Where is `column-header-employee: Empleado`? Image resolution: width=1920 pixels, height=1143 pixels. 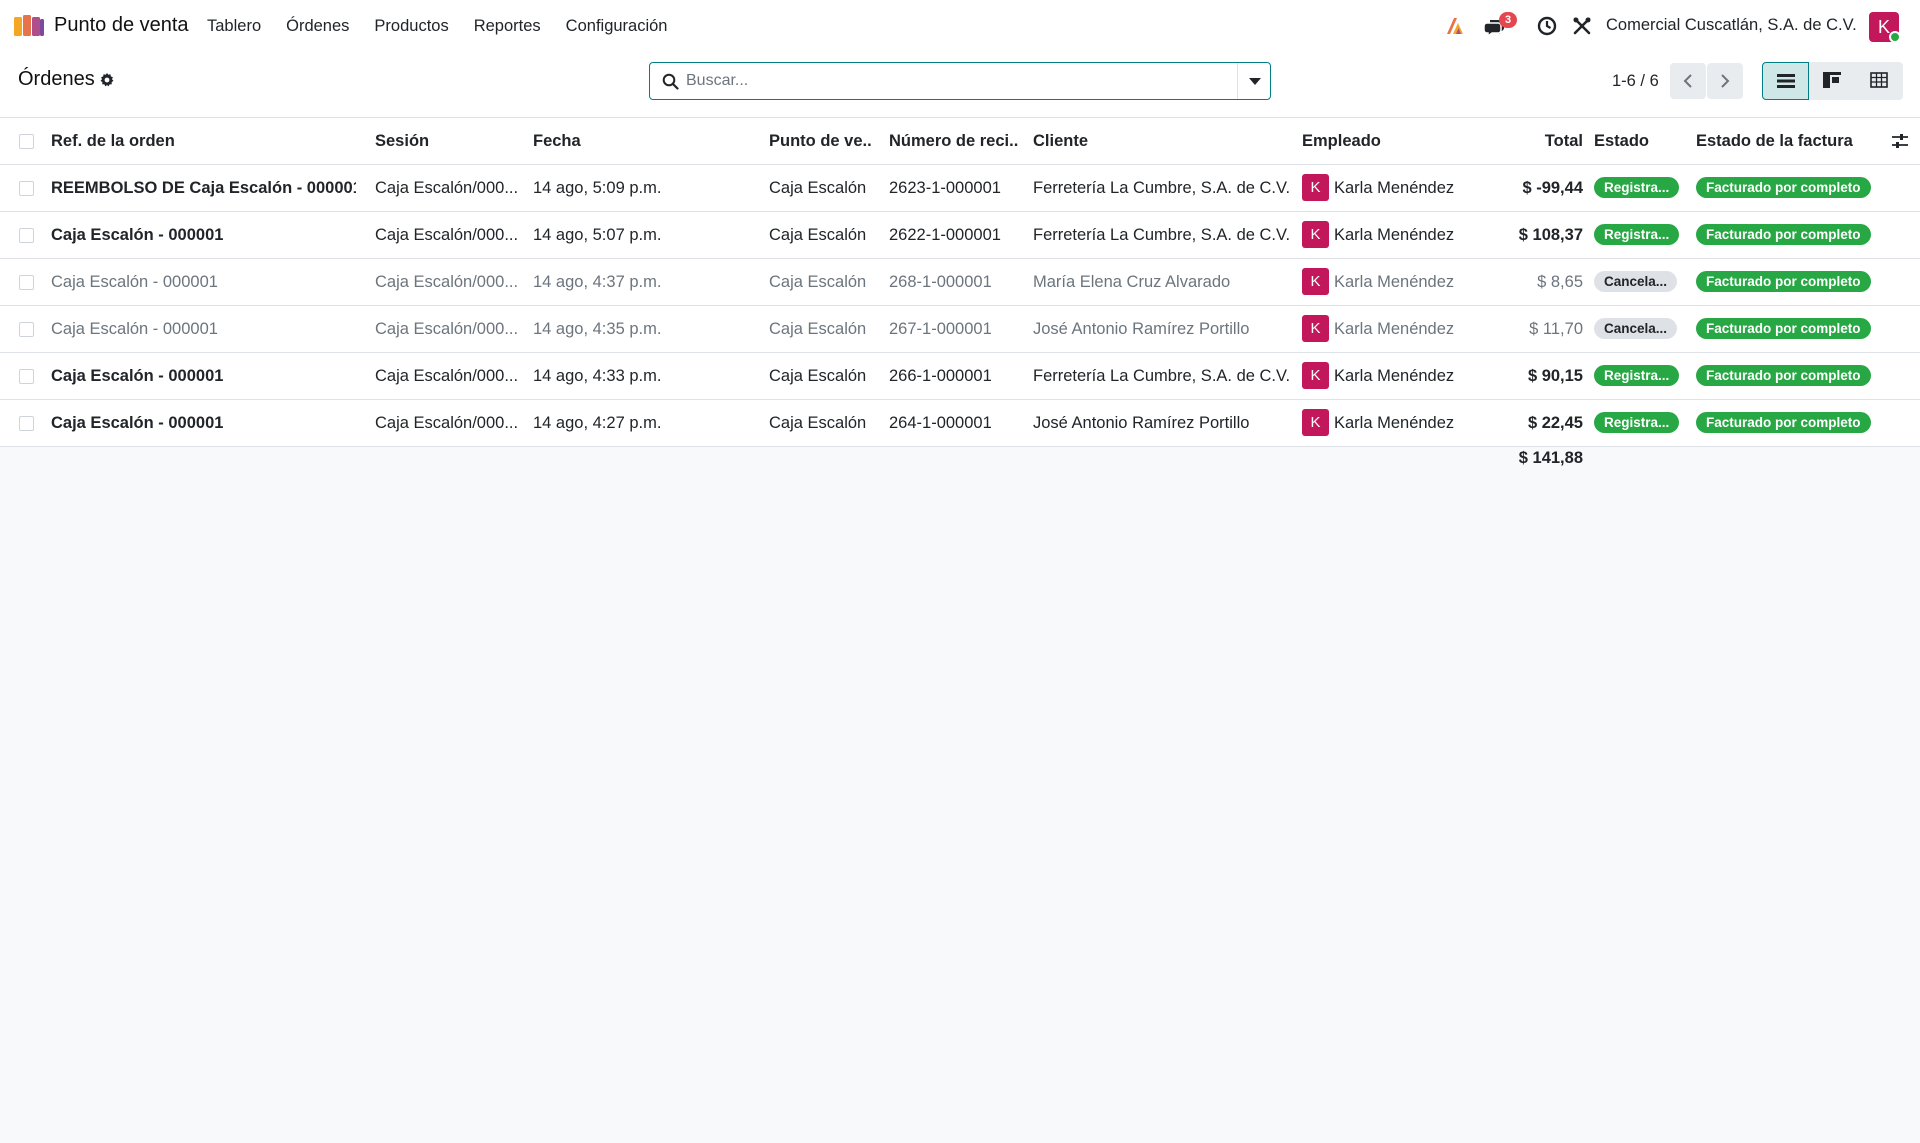 column-header-employee: Empleado is located at coordinates (1397, 141).